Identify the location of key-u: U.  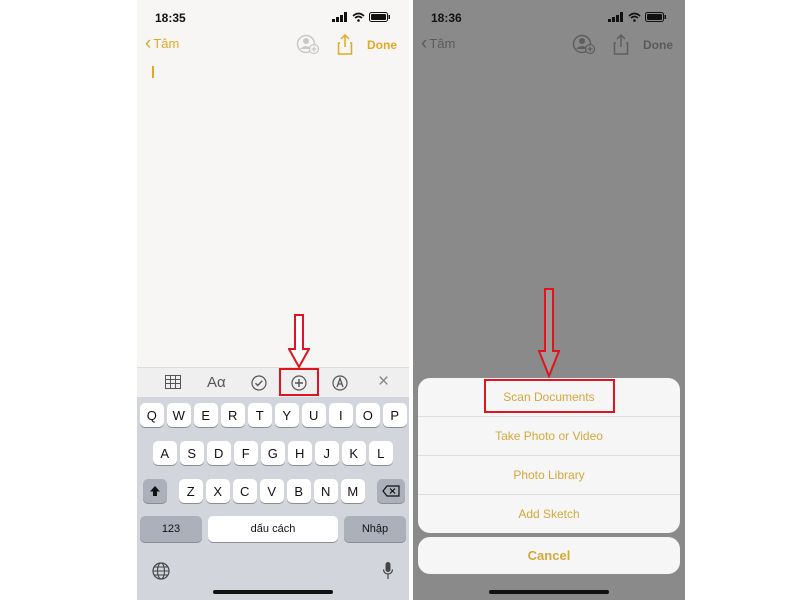
(314, 415).